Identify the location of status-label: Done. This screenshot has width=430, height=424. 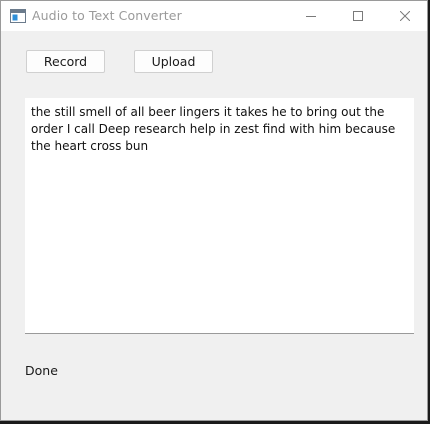
(41, 370).